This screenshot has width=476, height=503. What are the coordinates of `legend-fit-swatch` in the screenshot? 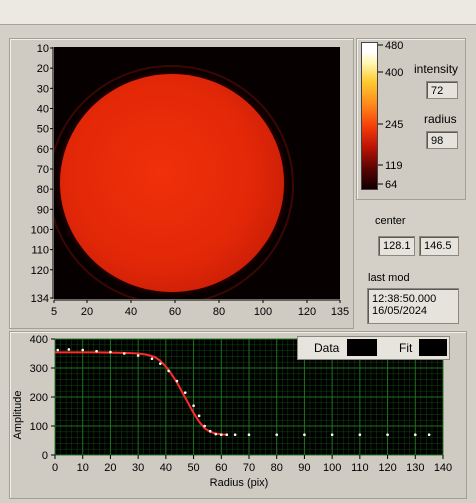 It's located at (433, 347).